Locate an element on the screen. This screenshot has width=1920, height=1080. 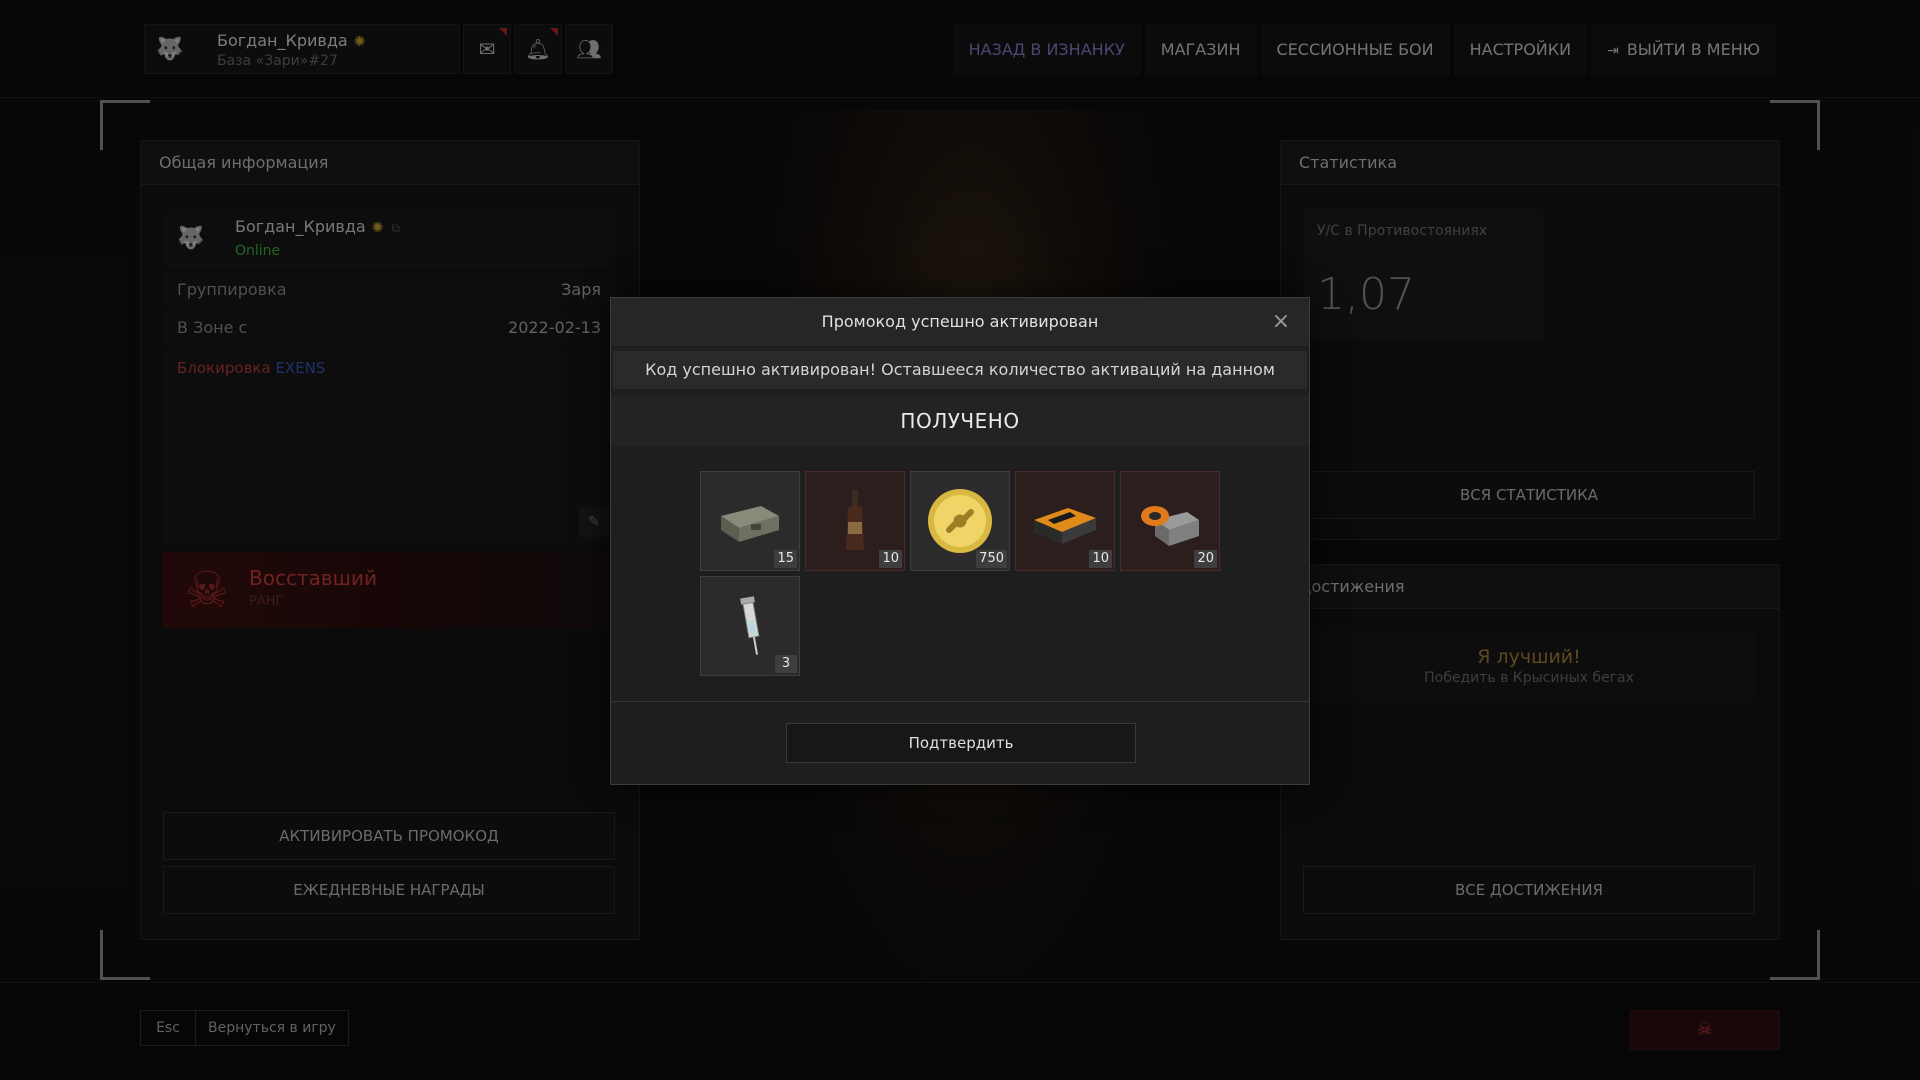
reward-item: 3 is located at coordinates (750, 626).